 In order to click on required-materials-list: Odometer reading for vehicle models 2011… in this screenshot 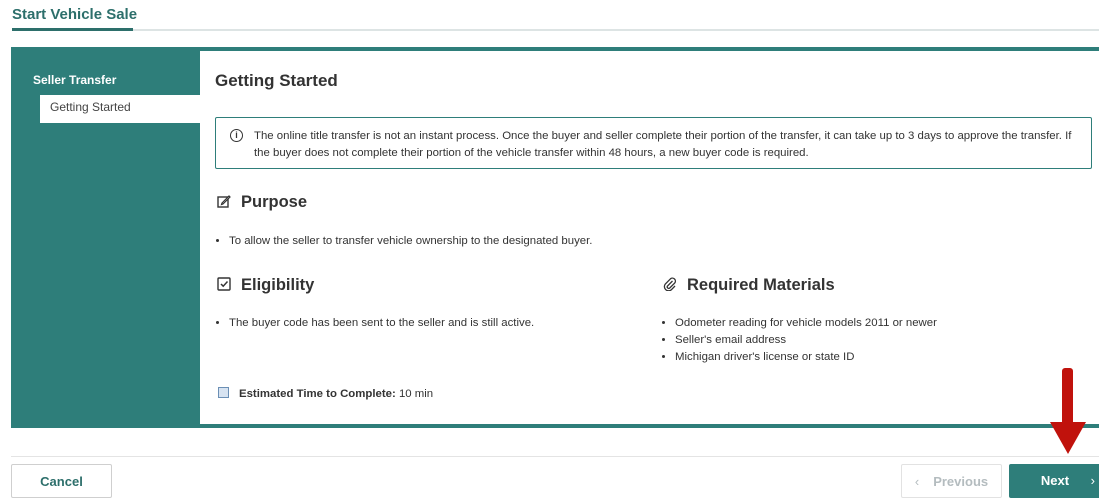, I will do `click(800, 340)`.